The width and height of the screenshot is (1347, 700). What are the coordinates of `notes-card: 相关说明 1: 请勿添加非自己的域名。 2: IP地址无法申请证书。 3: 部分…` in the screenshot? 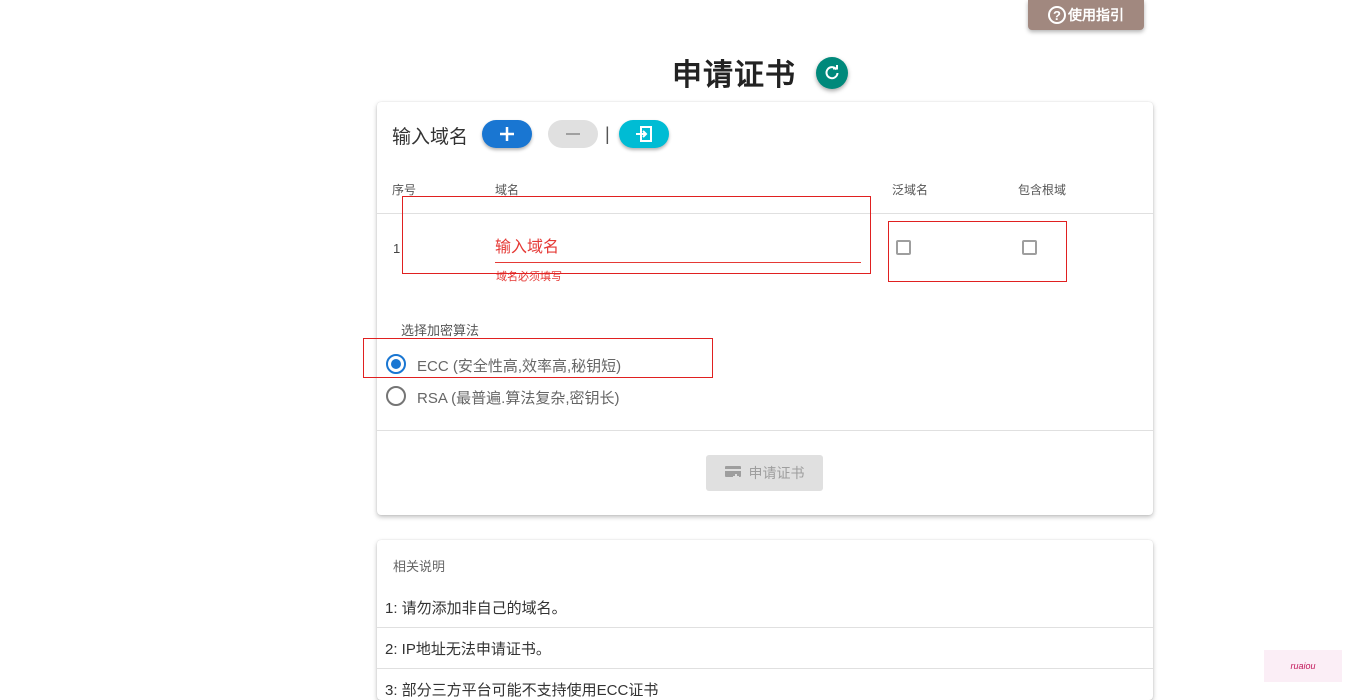 It's located at (765, 620).